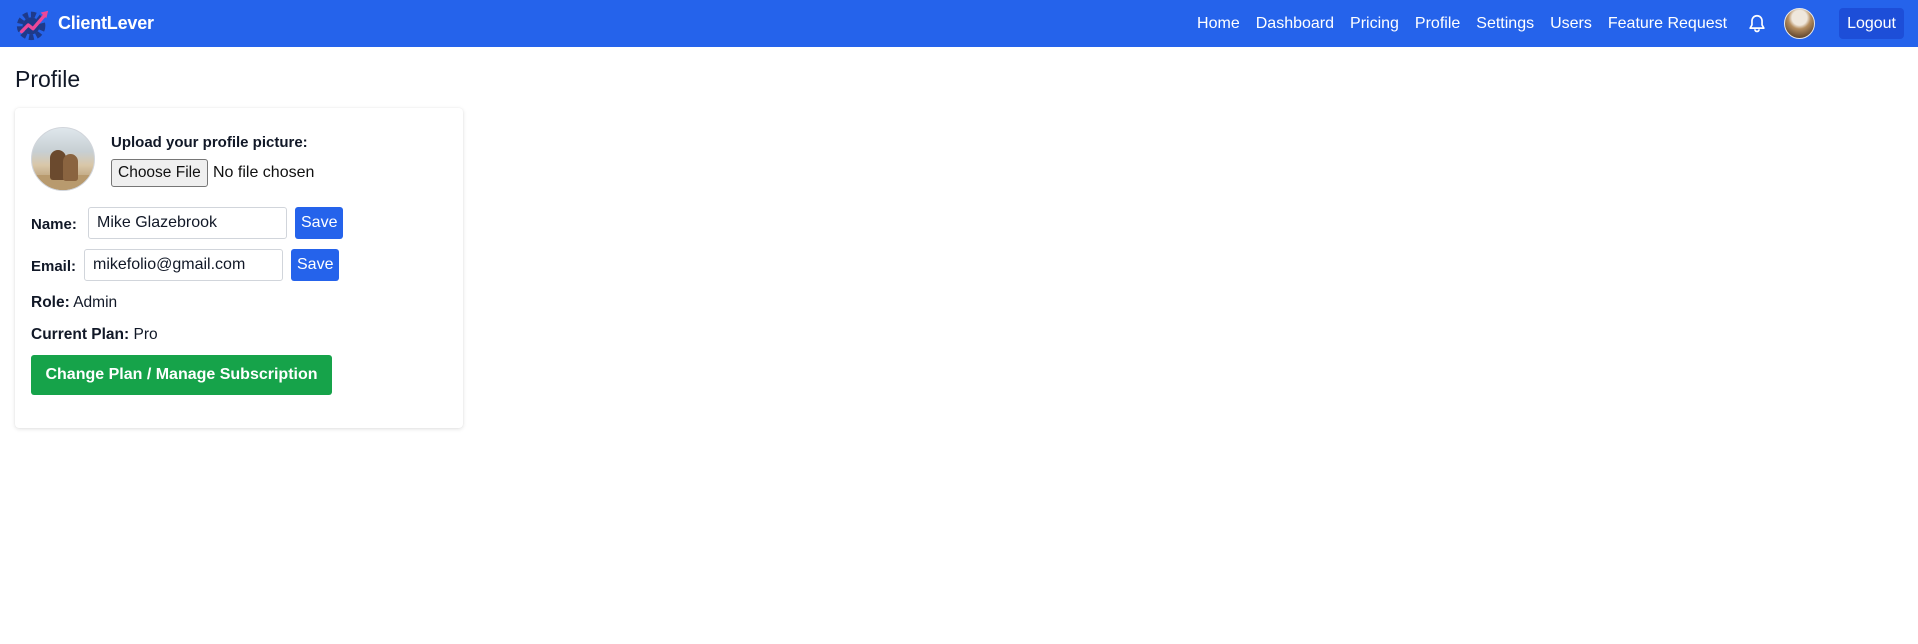 This screenshot has height=644, width=1918. Describe the element at coordinates (187, 223) in the screenshot. I see `name-input` at that location.